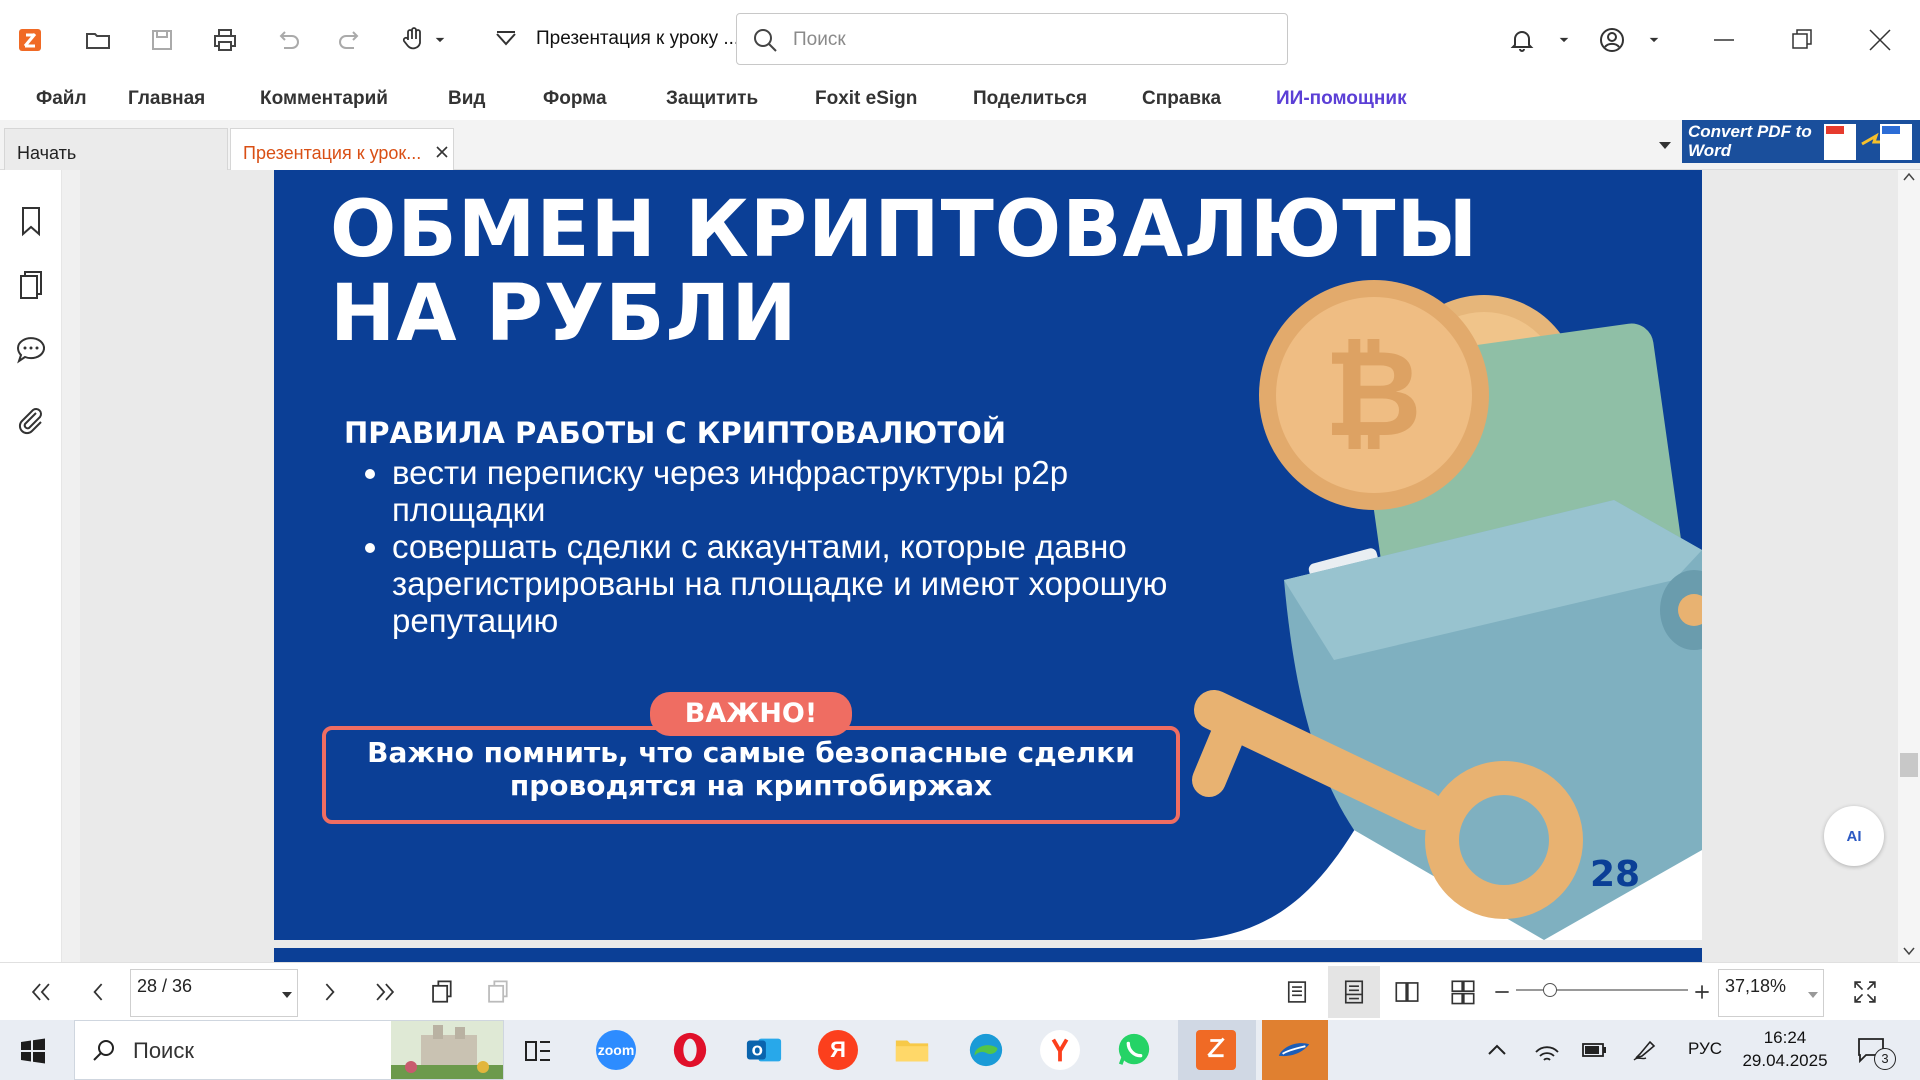 The height and width of the screenshot is (1080, 1920). I want to click on next-page-icon, so click(329, 992).